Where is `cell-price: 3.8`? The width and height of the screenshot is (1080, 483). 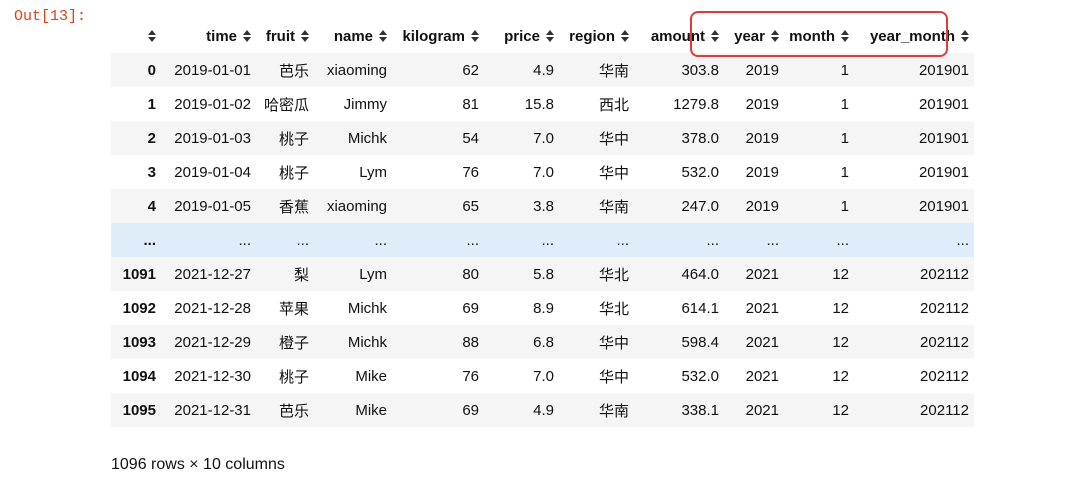 cell-price: 3.8 is located at coordinates (543, 206).